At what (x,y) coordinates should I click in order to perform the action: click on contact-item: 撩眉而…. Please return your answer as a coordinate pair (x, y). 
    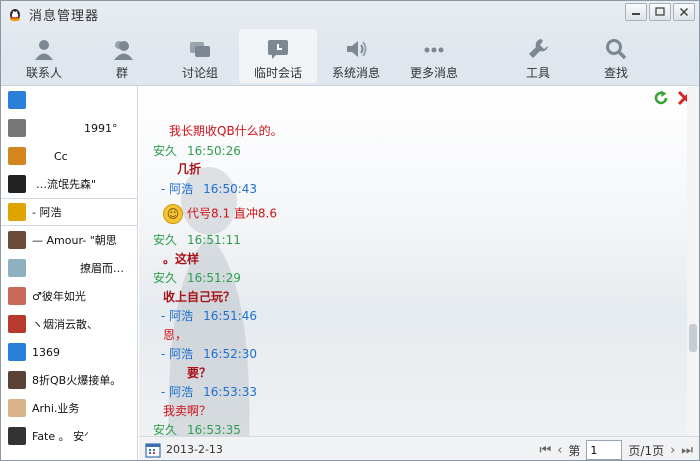
    Looking at the image, I should click on (69, 268).